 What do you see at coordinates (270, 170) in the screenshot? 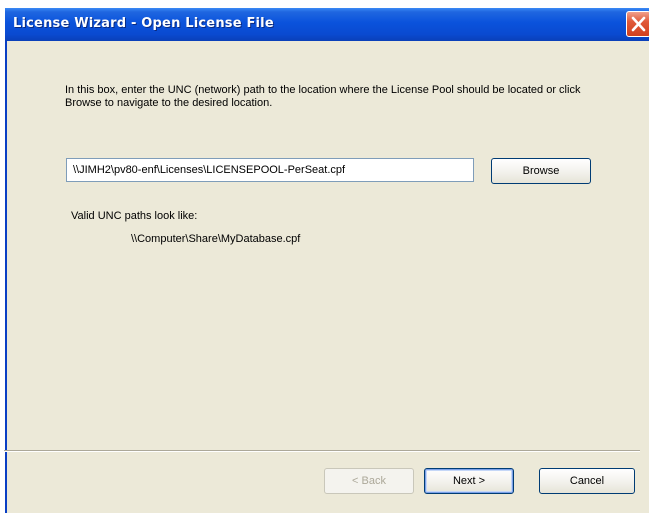
I see `unc-path-input` at bounding box center [270, 170].